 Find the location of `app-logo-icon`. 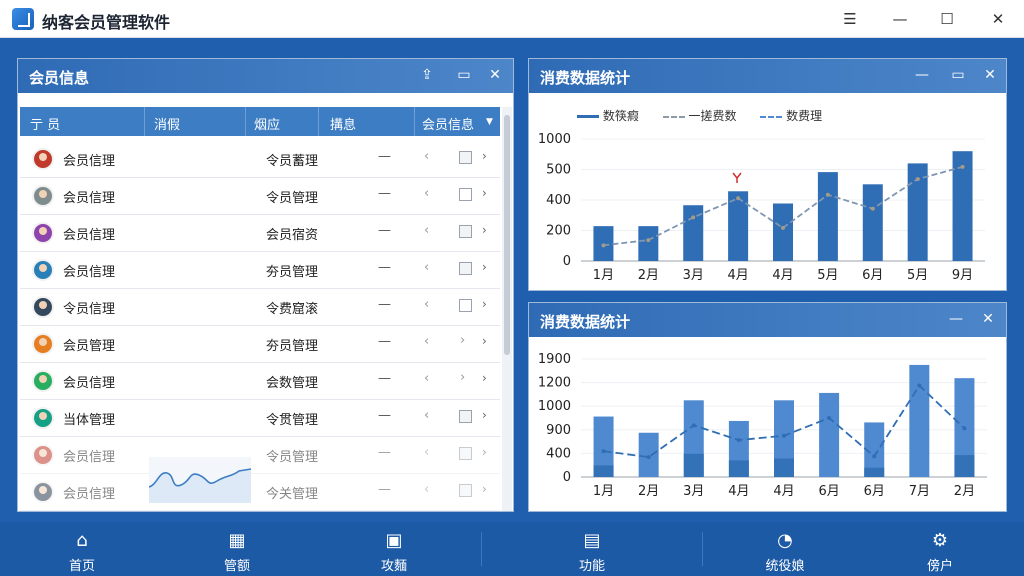

app-logo-icon is located at coordinates (23, 19).